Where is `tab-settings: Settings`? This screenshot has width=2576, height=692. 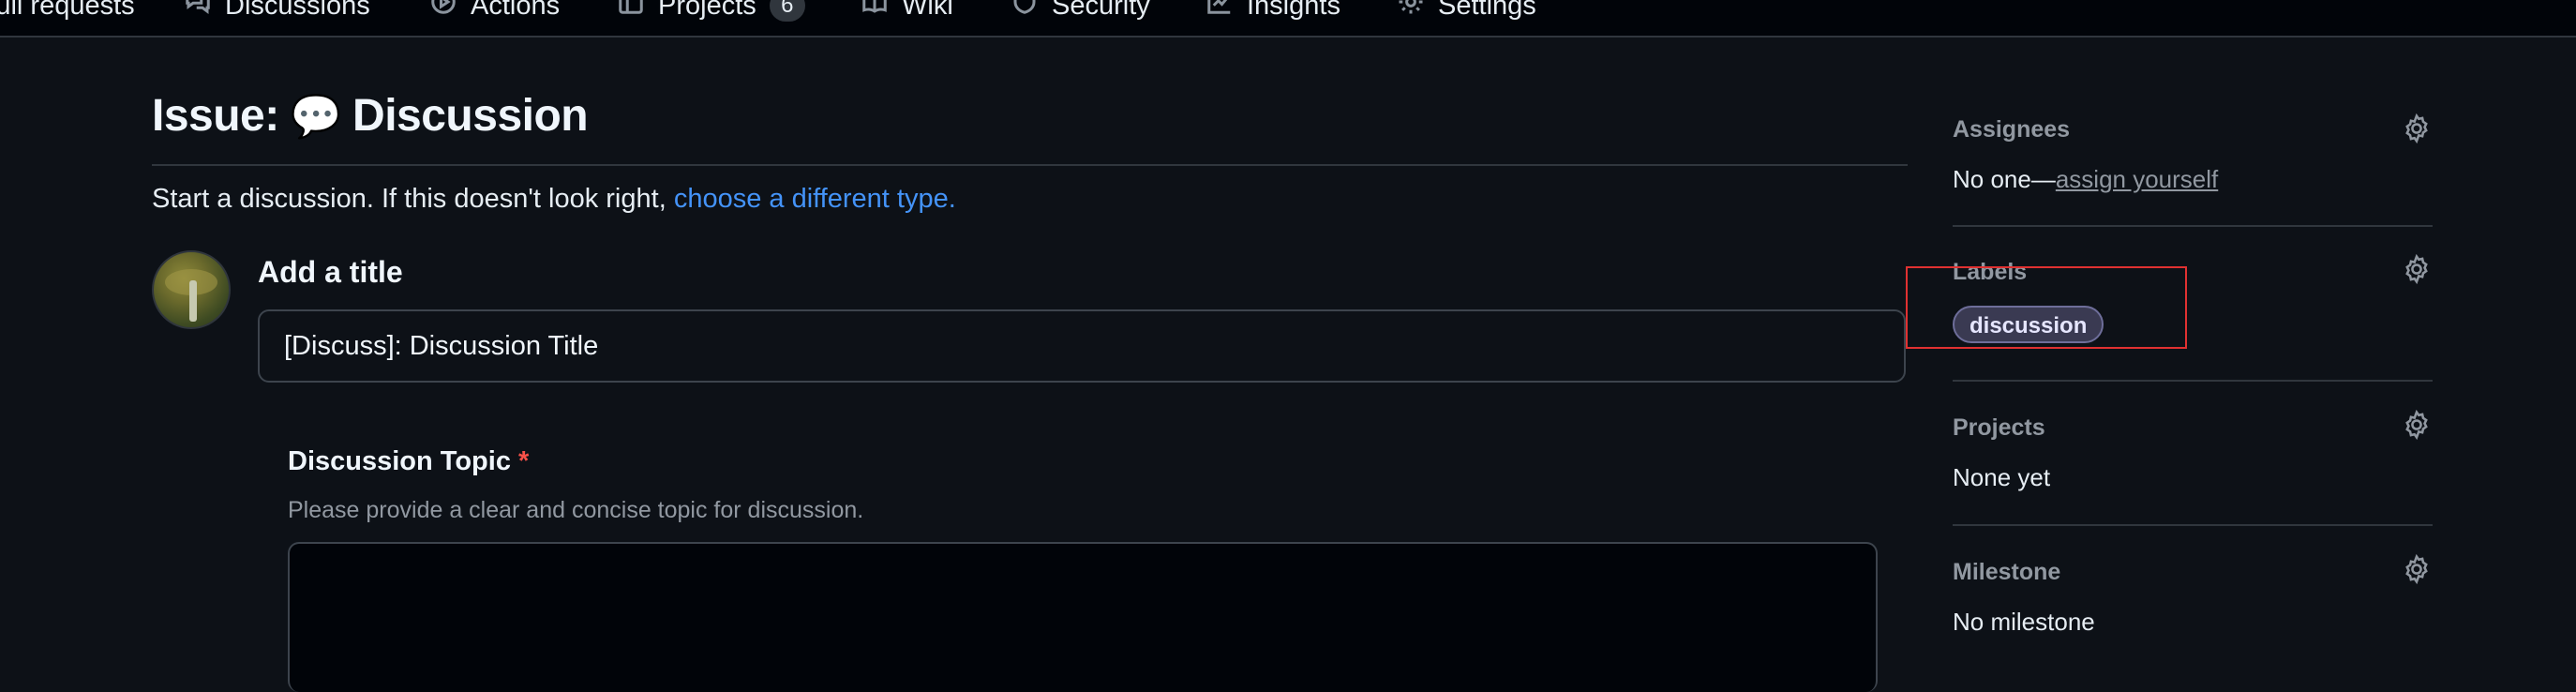
tab-settings: Settings is located at coordinates (1467, 12).